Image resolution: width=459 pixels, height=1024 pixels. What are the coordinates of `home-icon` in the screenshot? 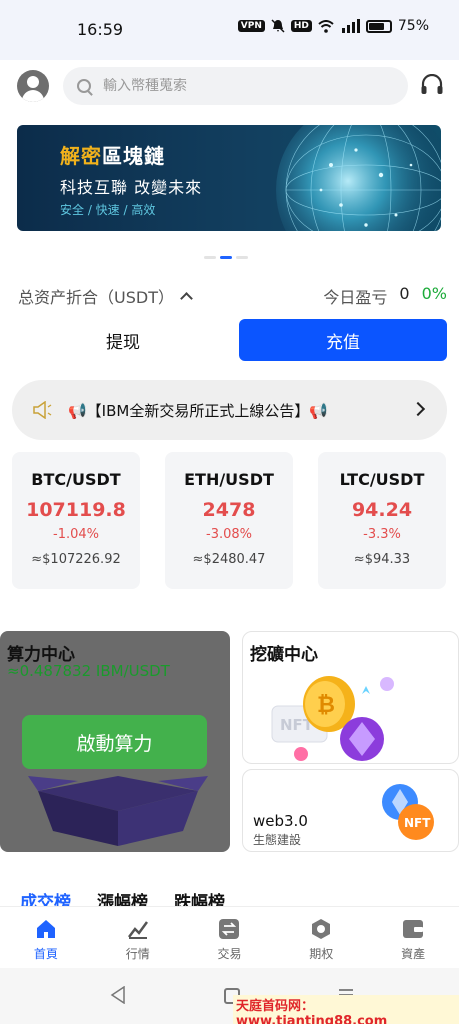 It's located at (45, 929).